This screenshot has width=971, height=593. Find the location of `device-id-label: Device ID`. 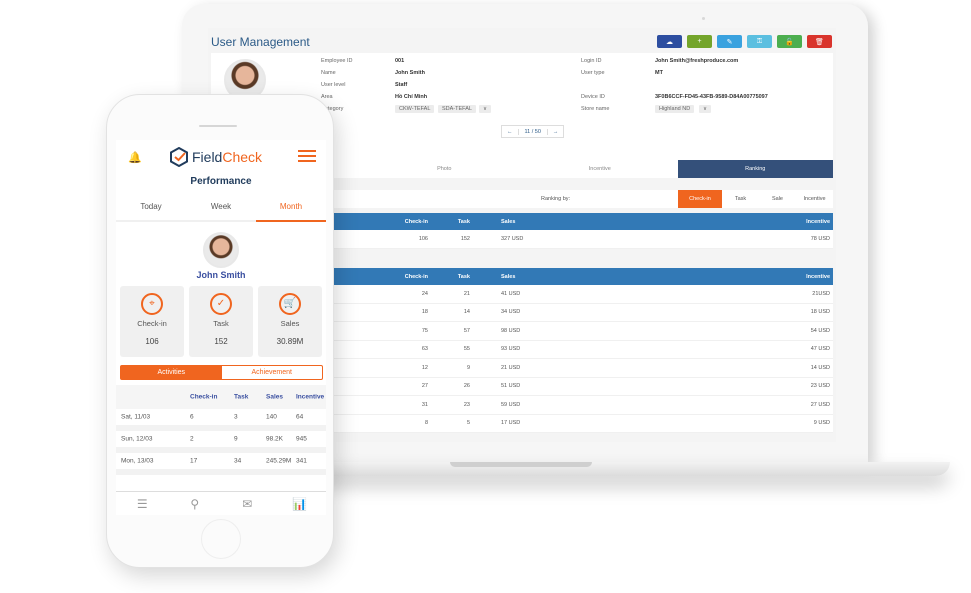

device-id-label: Device ID is located at coordinates (593, 97).